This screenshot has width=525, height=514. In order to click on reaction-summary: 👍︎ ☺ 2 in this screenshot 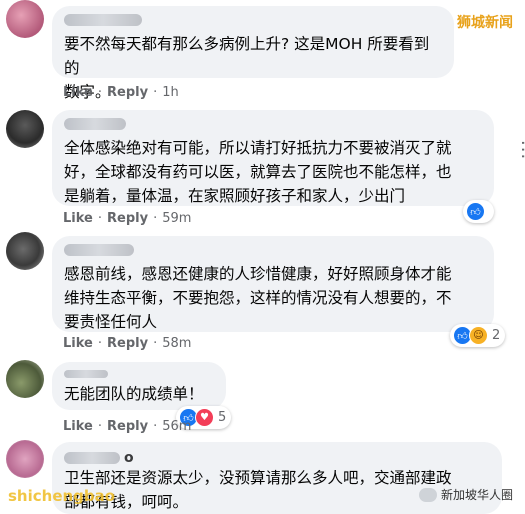, I will do `click(478, 335)`.